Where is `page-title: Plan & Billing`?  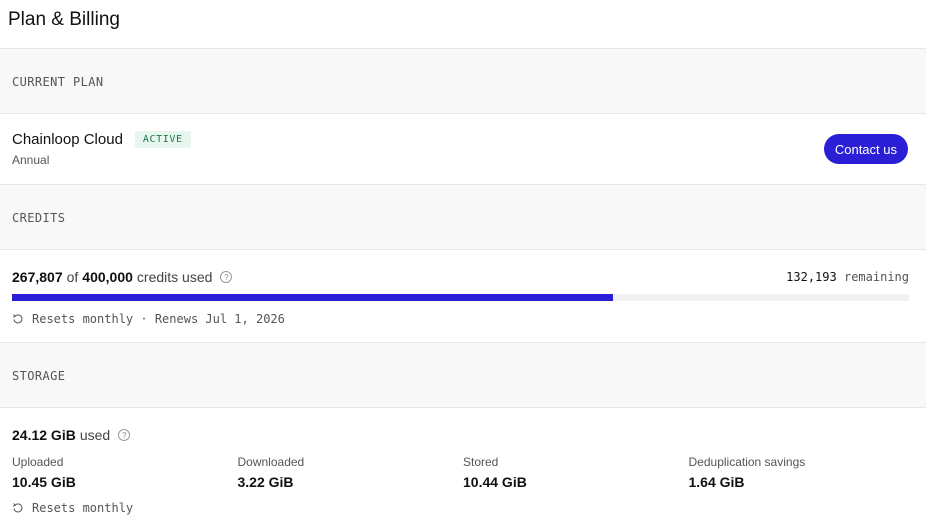
page-title: Plan & Billing is located at coordinates (64, 19).